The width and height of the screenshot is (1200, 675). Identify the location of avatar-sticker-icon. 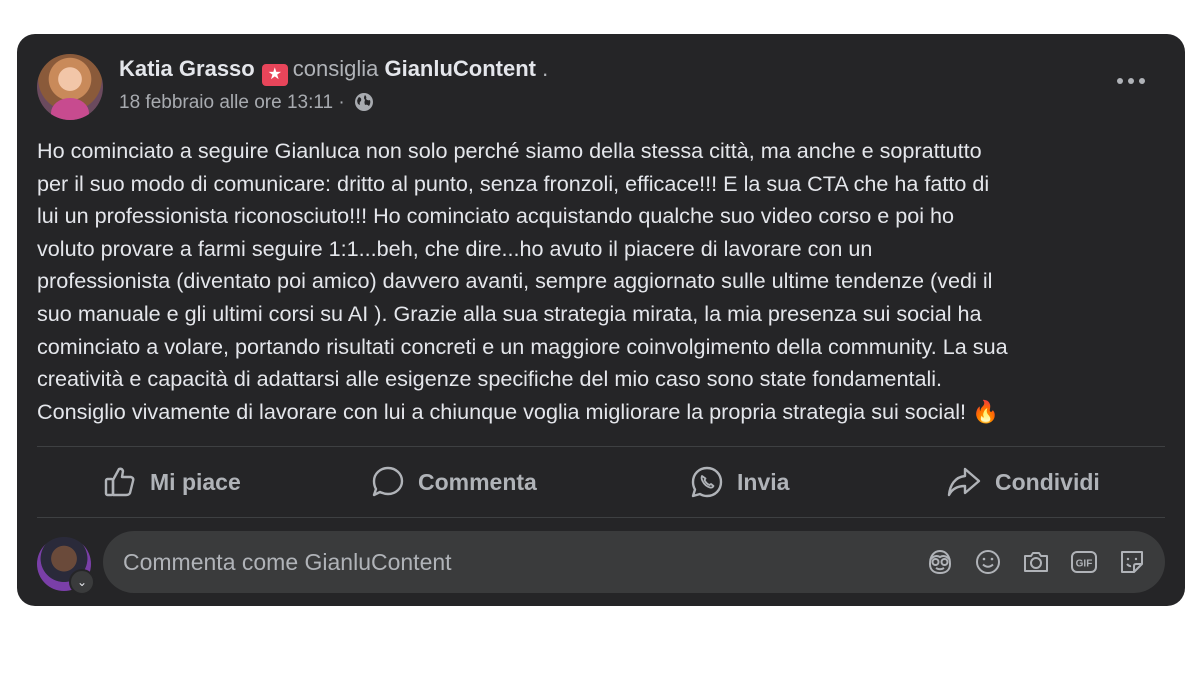
(940, 562).